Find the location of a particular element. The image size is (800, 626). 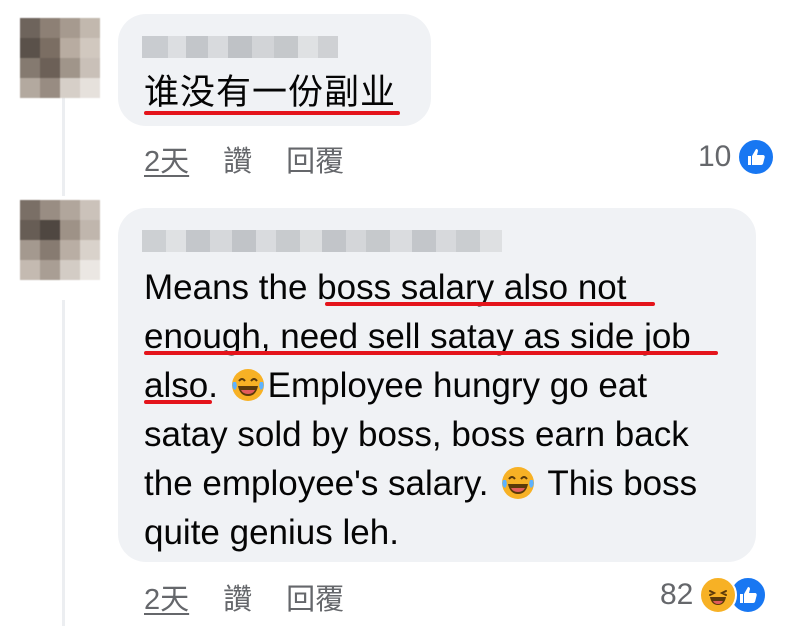

reaction-count: 82 is located at coordinates (677, 594).